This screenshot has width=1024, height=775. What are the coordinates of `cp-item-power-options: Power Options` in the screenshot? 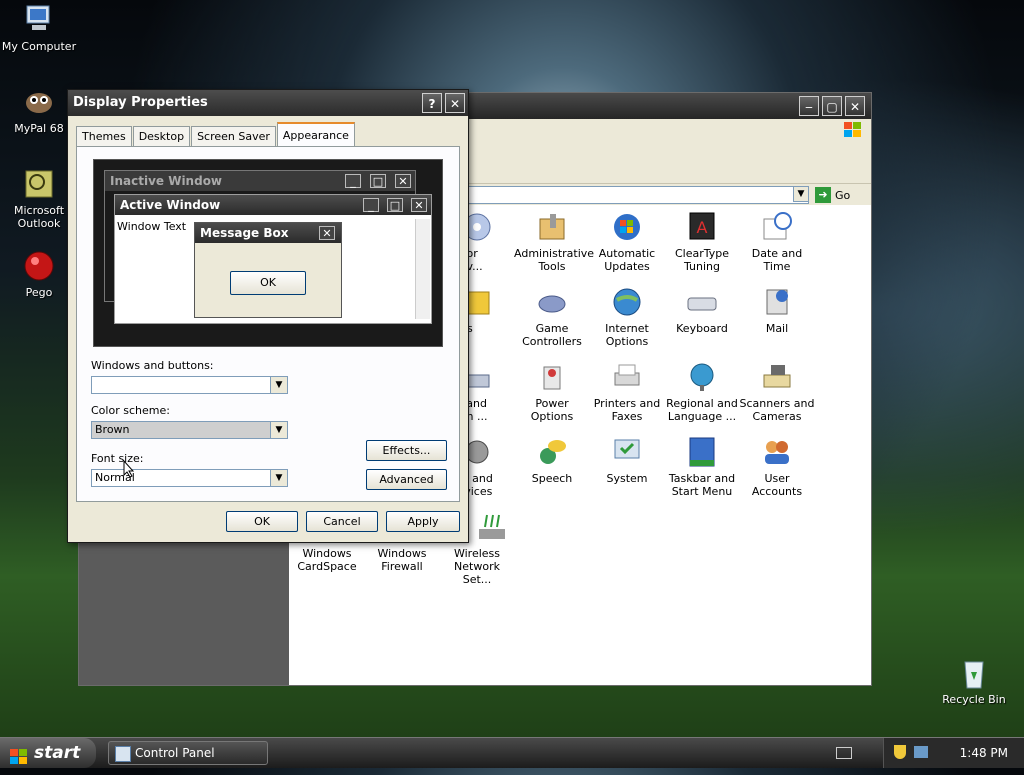 It's located at (552, 392).